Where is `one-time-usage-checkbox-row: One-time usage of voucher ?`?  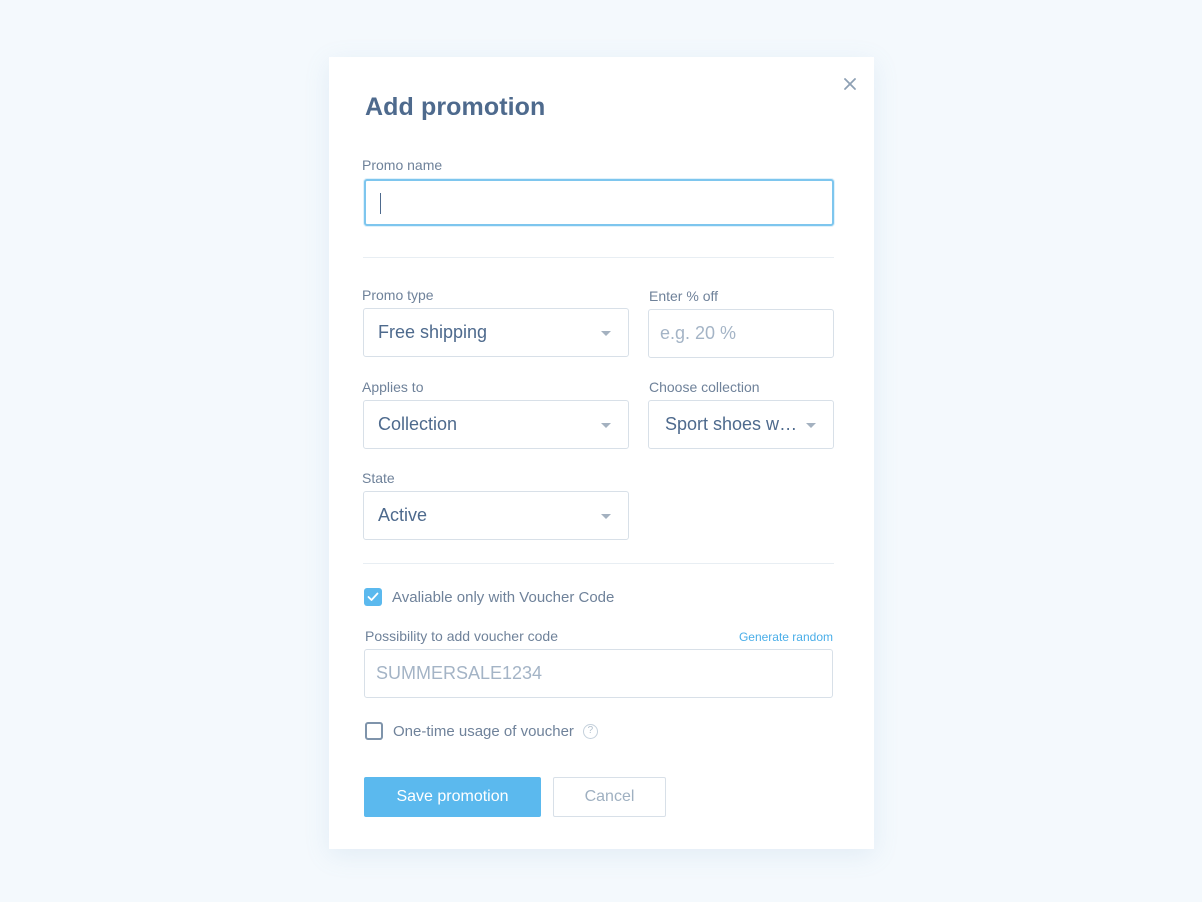
one-time-usage-checkbox-row: One-time usage of voucher ? is located at coordinates (481, 731).